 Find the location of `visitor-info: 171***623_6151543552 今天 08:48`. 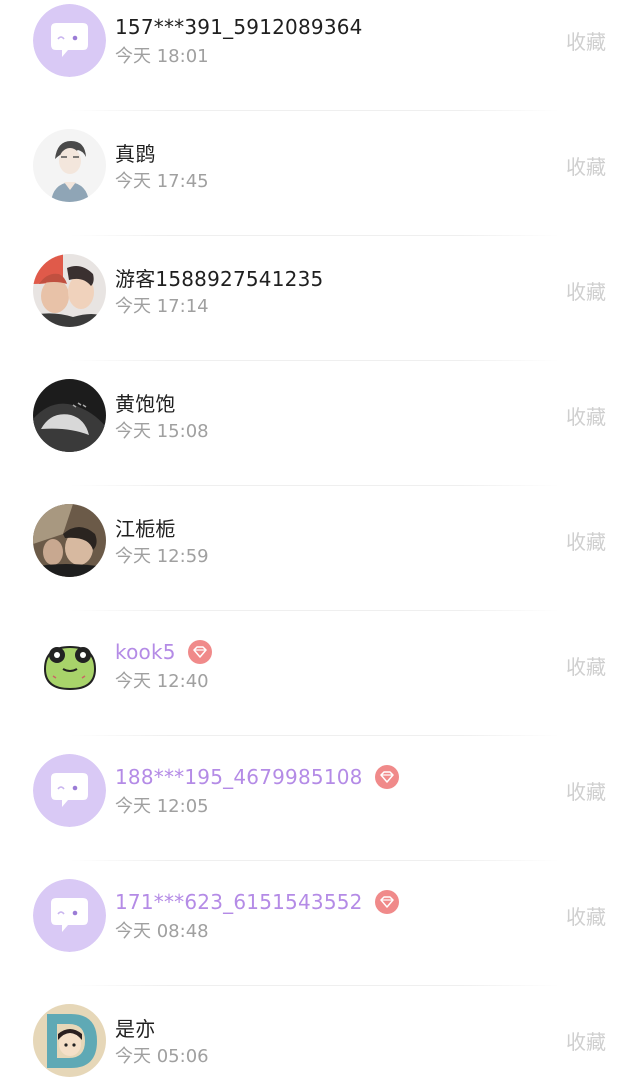

visitor-info: 171***623_6151543552 今天 08:48 is located at coordinates (257, 915).